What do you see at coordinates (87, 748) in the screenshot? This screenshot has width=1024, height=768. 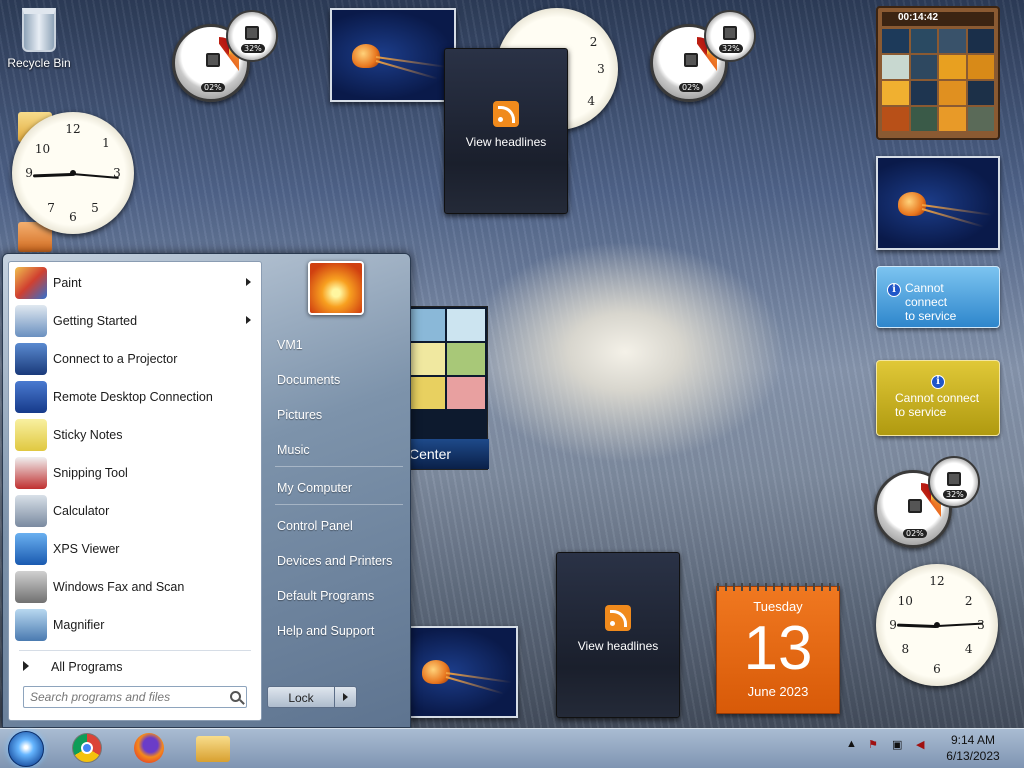 I see `chrome-icon` at bounding box center [87, 748].